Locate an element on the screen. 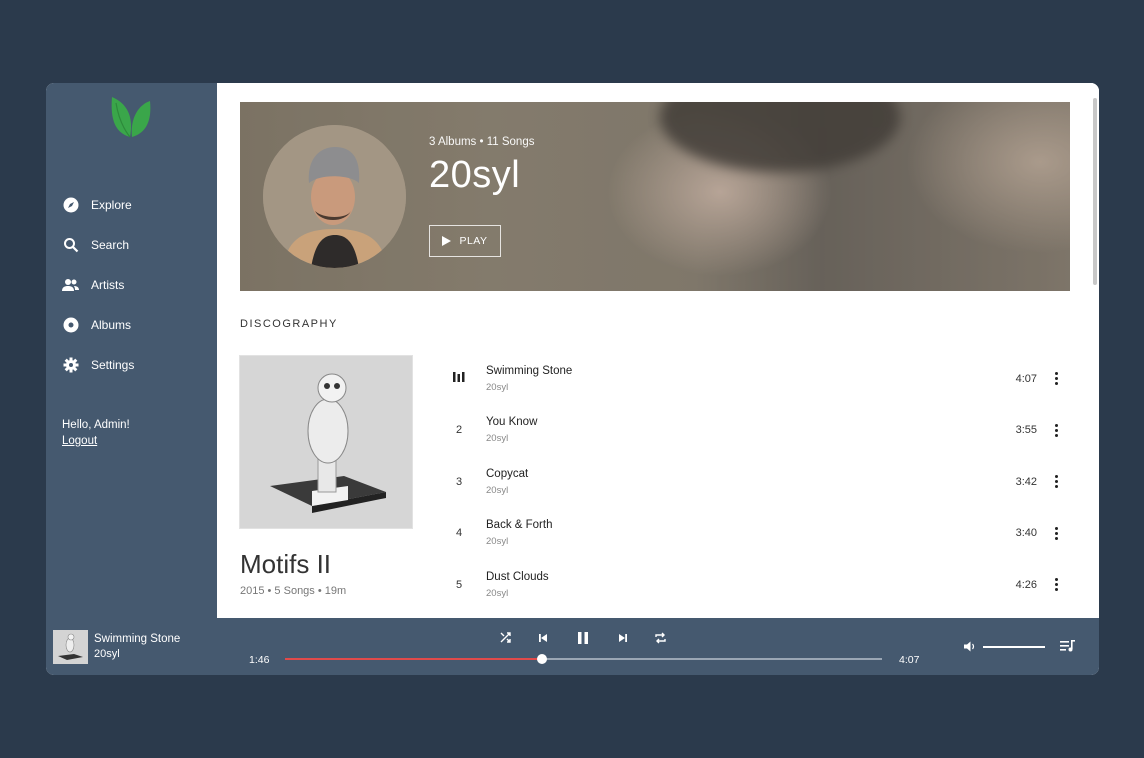 The width and height of the screenshot is (1144, 758). search-icon is located at coordinates (70, 245).